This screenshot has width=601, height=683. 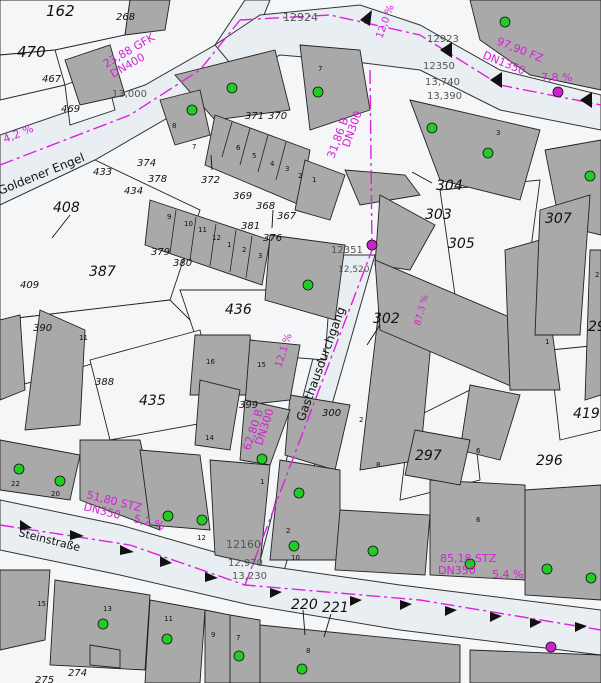 What do you see at coordinates (52, 79) in the screenshot?
I see `parcel-number: 467` at bounding box center [52, 79].